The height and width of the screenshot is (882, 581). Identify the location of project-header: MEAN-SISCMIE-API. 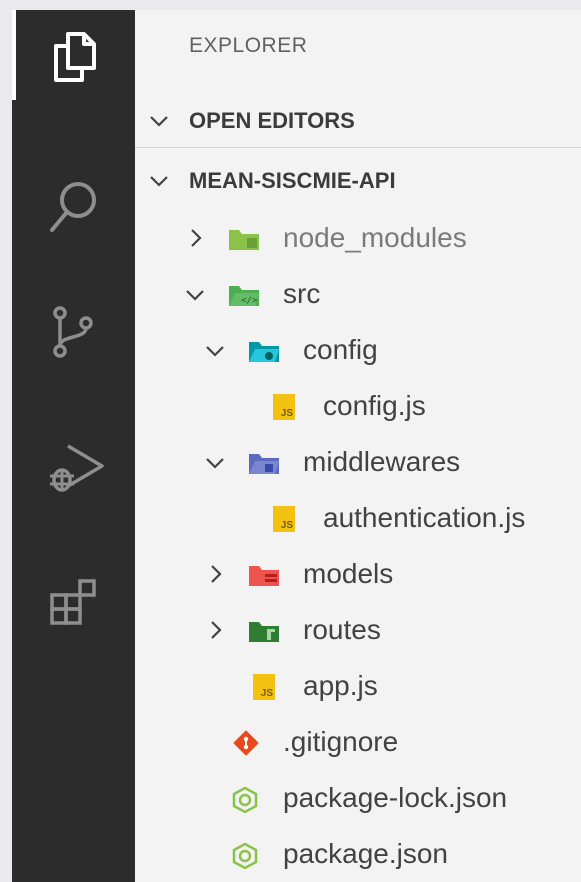
(358, 181).